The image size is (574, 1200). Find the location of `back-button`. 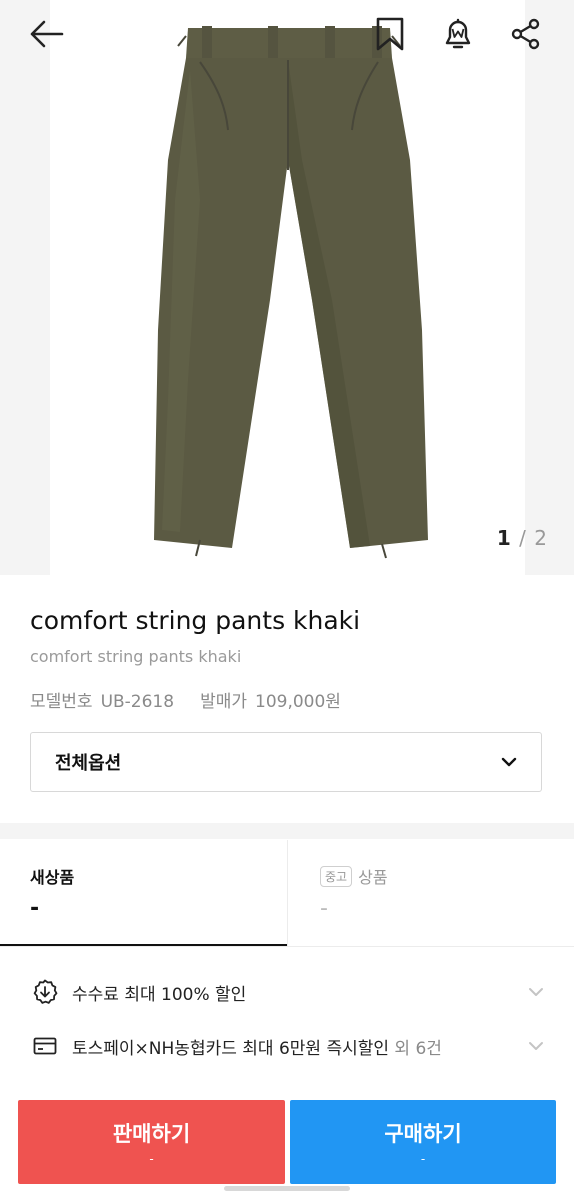

back-button is located at coordinates (46, 34).